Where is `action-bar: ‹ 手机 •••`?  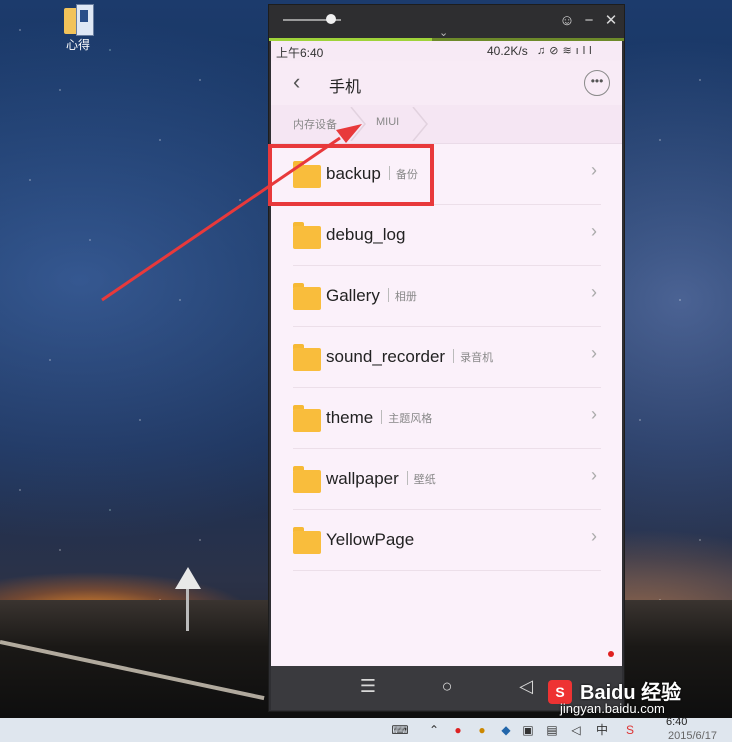
action-bar: ‹ 手机 ••• is located at coordinates (446, 83).